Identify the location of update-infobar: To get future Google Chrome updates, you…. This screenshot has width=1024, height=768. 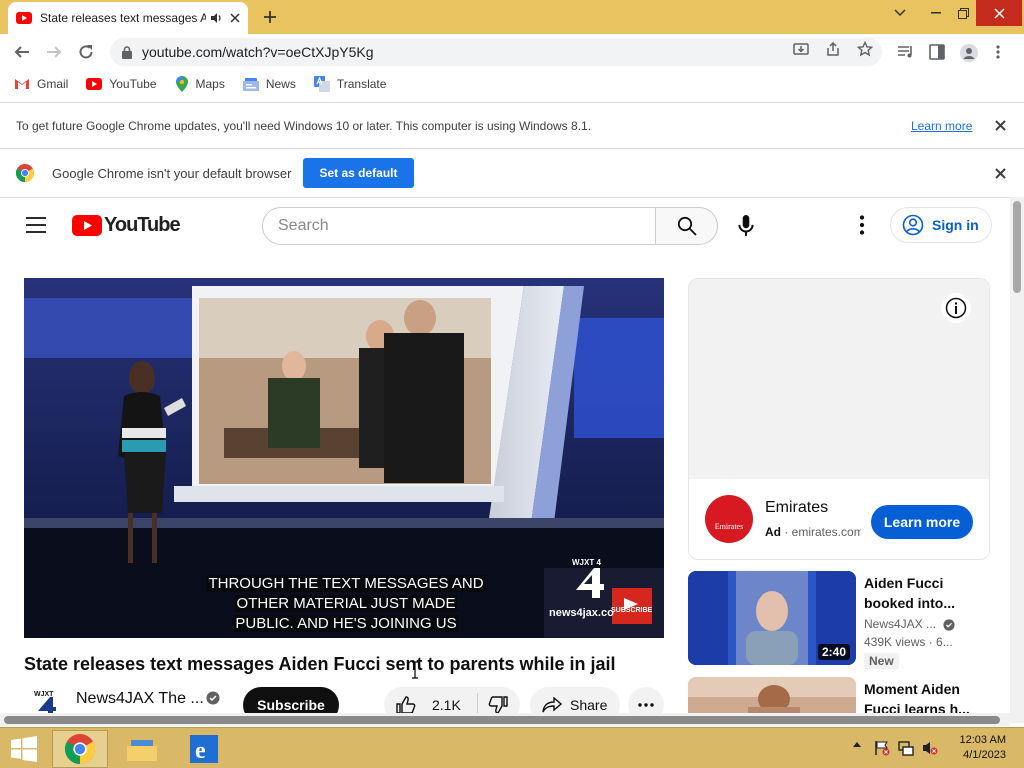
(512, 125).